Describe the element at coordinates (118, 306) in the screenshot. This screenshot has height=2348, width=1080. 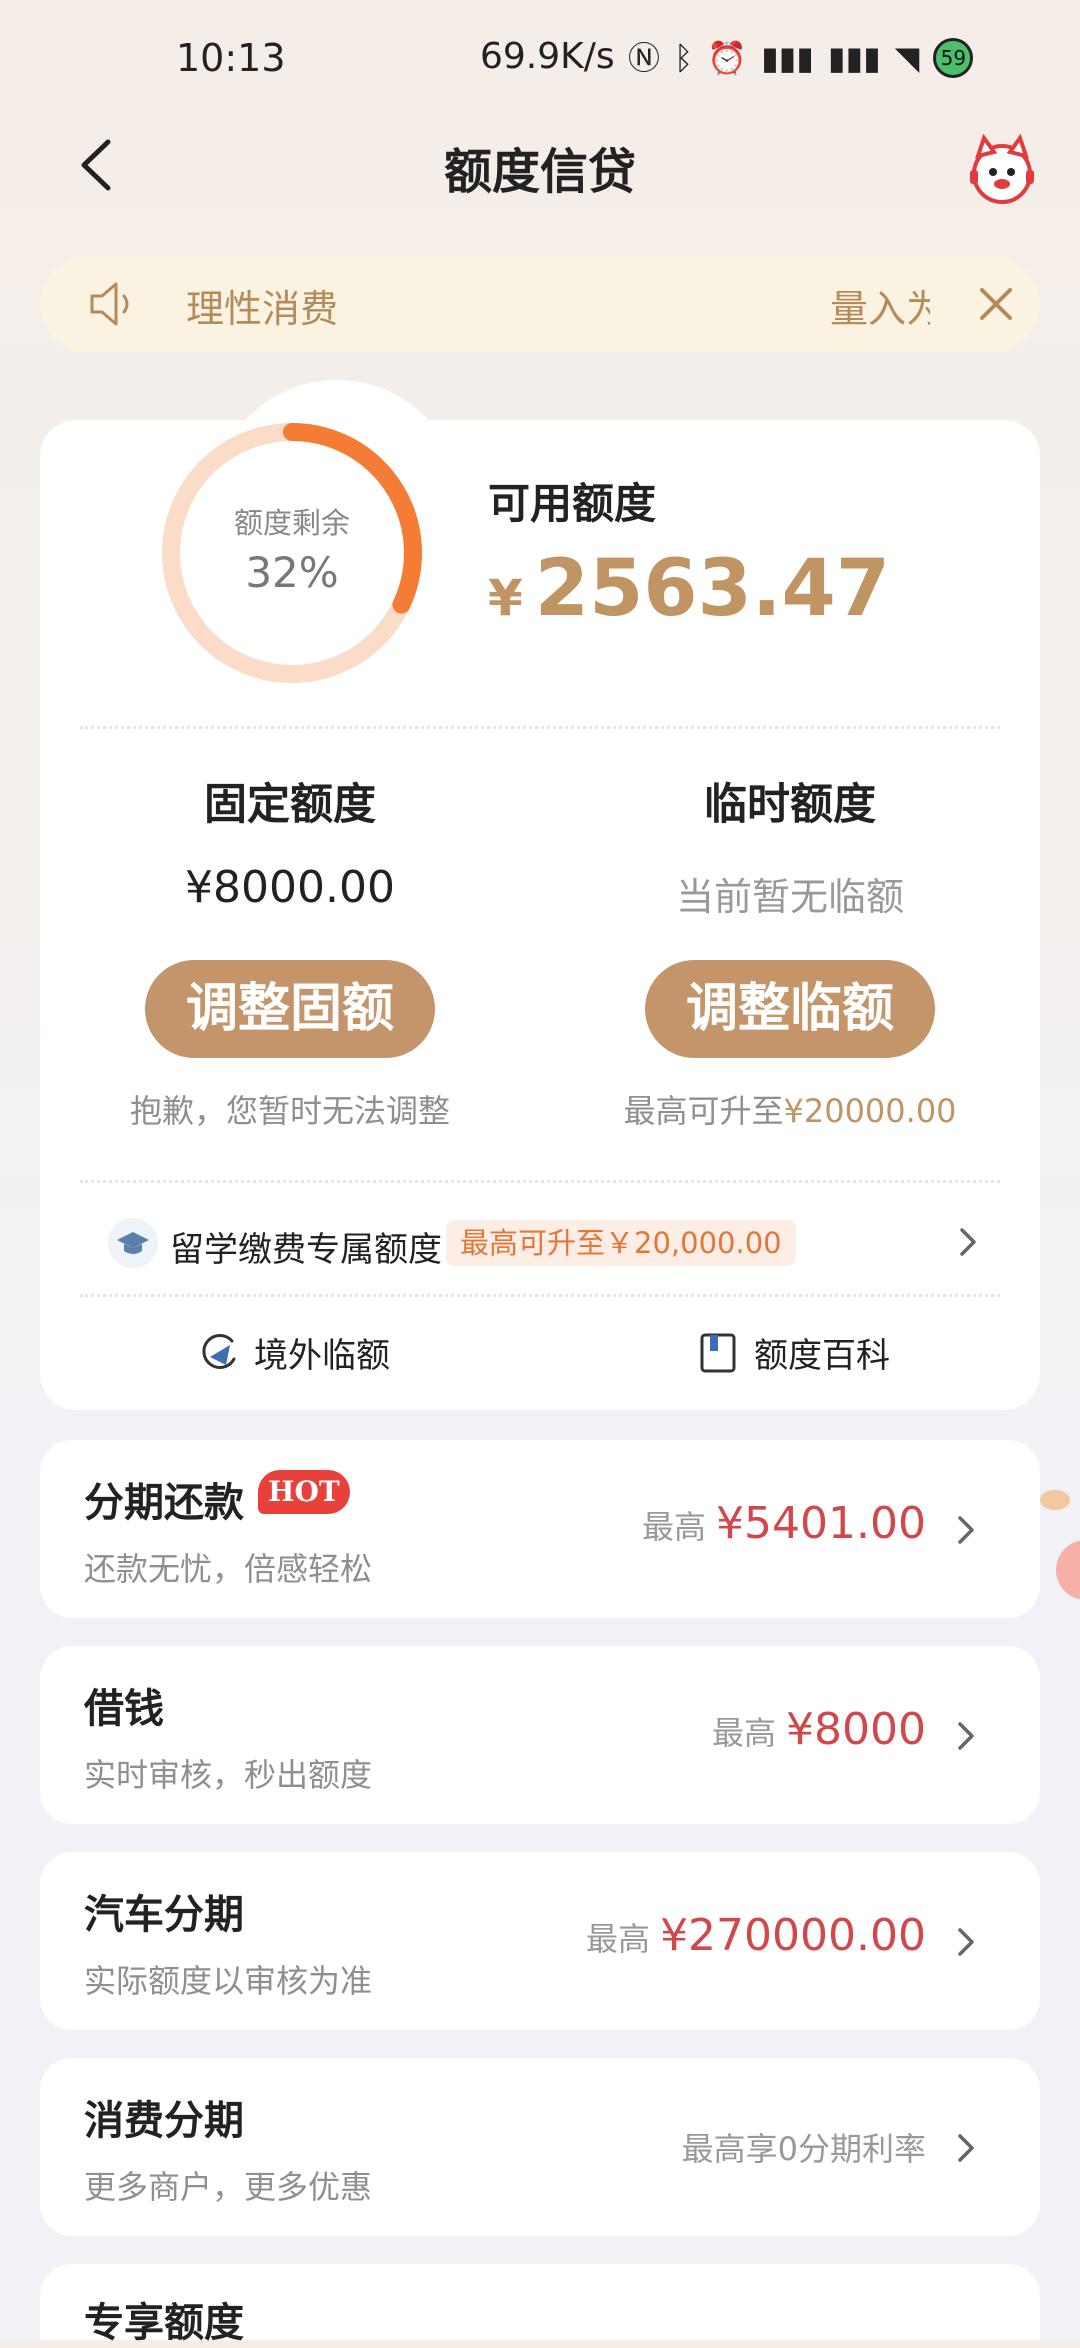
I see `speaker-icon` at that location.